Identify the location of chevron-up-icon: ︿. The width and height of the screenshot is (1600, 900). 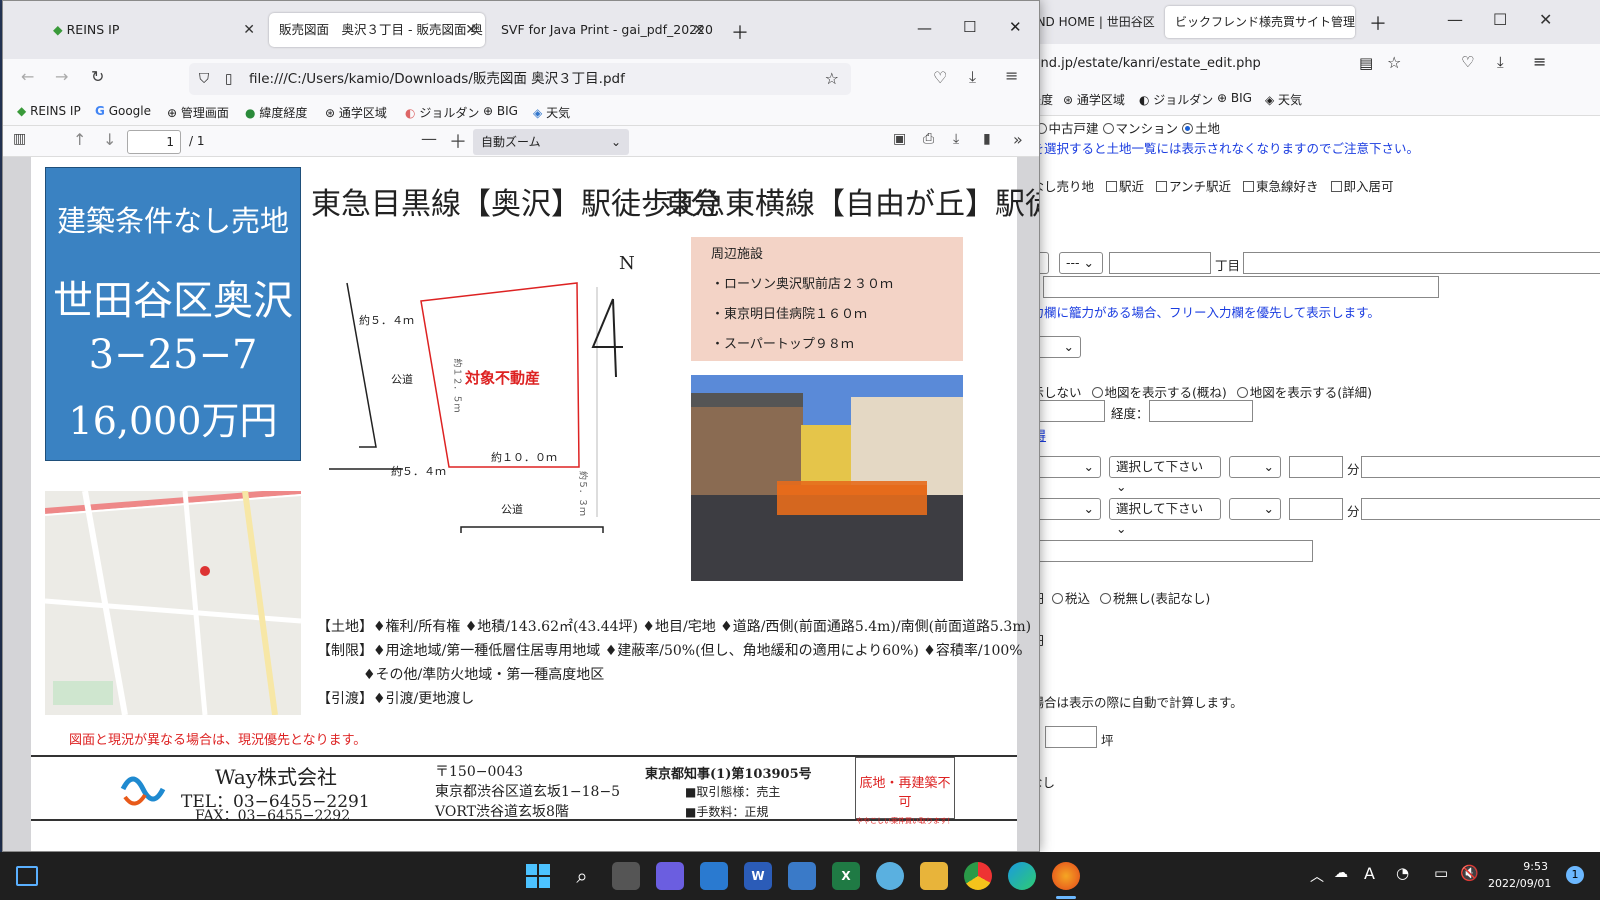
(1317, 876).